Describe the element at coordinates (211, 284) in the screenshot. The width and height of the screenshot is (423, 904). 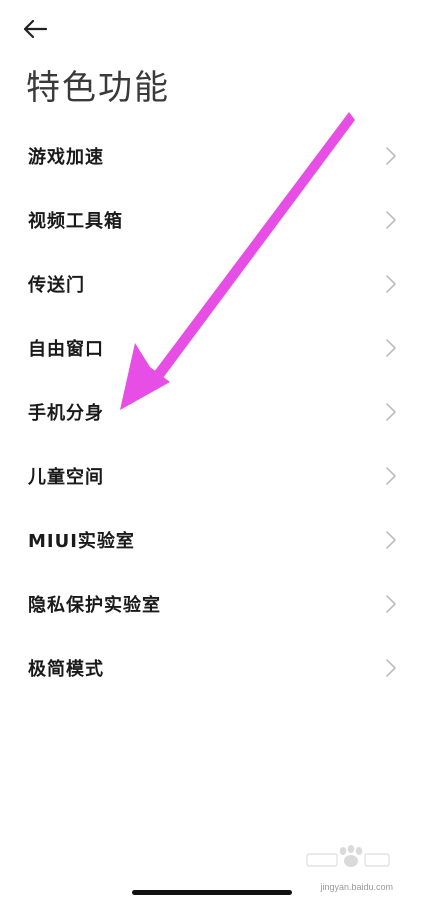
I see `menu-item-portal: 传送门` at that location.